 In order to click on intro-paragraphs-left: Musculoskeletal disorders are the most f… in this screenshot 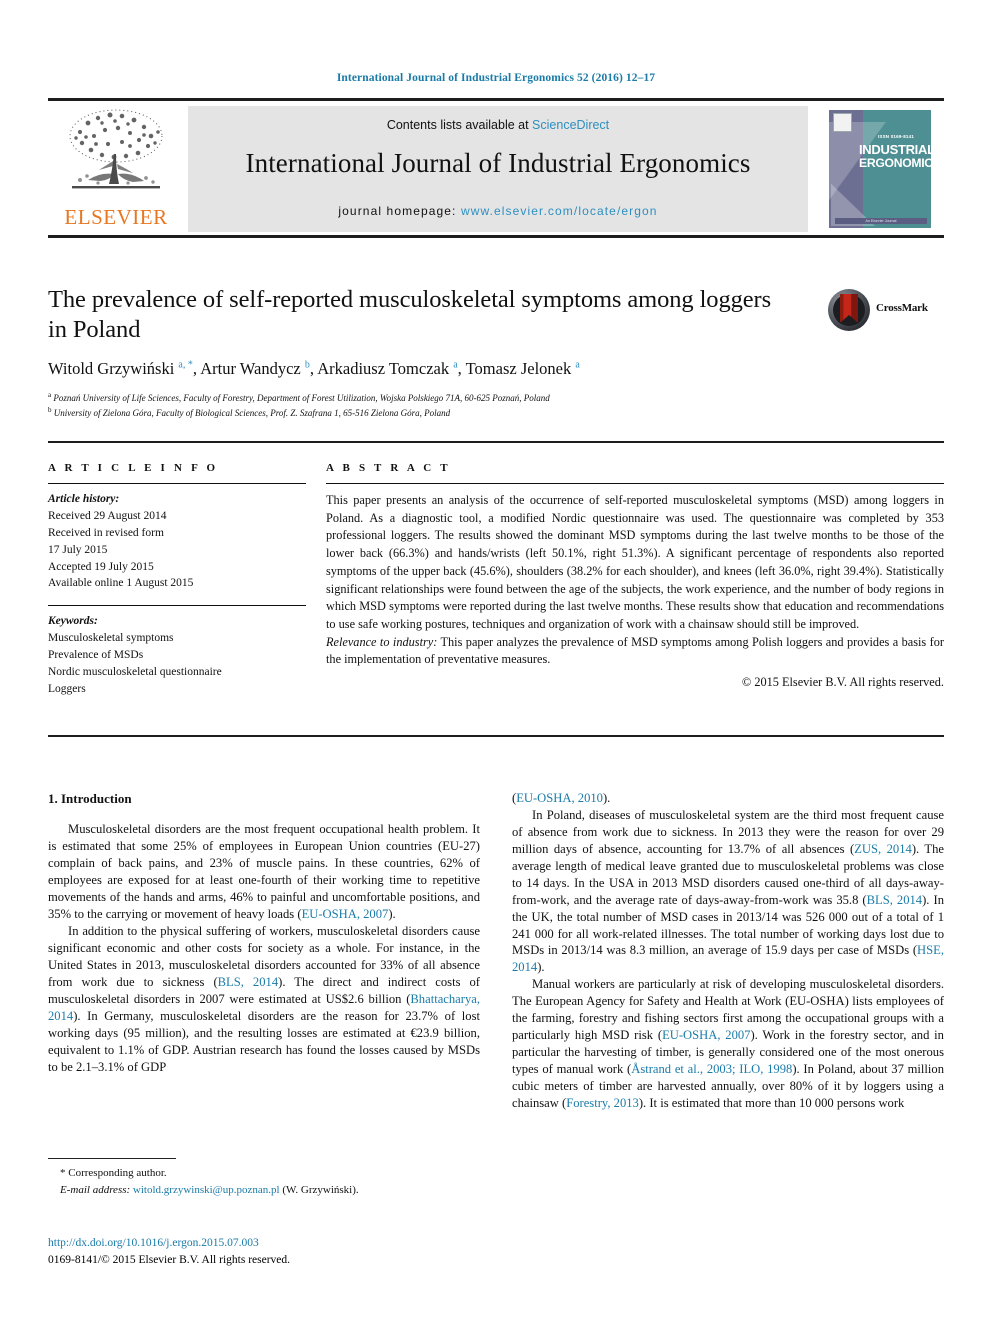, I will do `click(264, 948)`.